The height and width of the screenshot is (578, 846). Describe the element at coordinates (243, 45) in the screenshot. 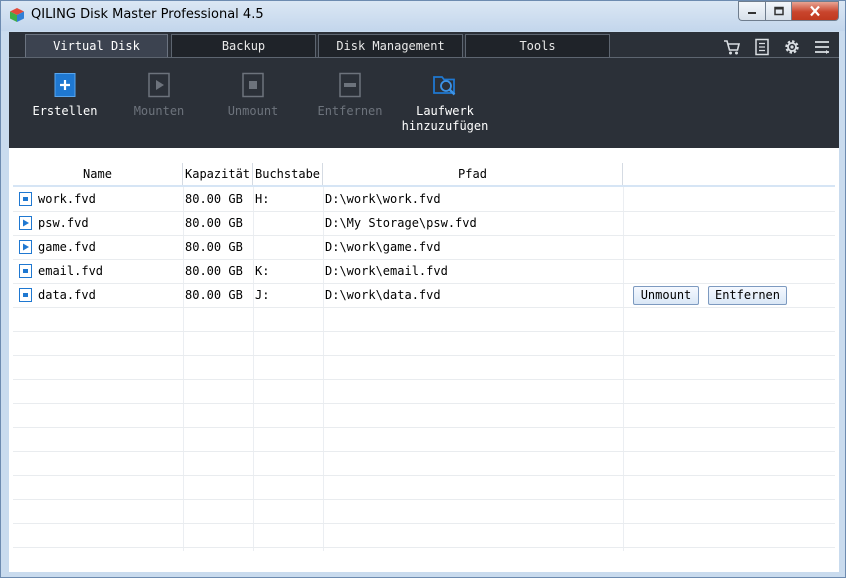

I see `tab-backup: Backup` at that location.